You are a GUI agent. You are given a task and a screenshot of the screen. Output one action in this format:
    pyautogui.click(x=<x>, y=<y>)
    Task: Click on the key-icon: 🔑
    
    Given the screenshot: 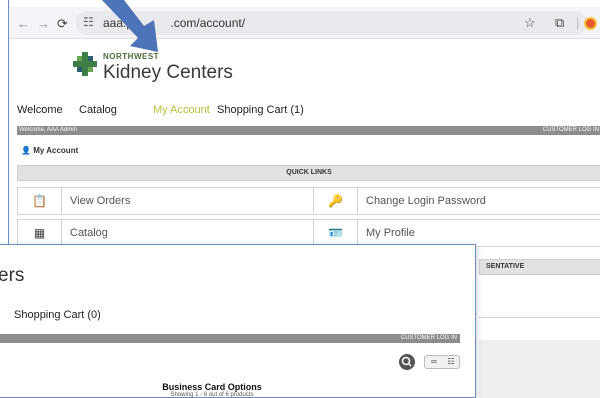 What is the action you would take?
    pyautogui.click(x=336, y=201)
    